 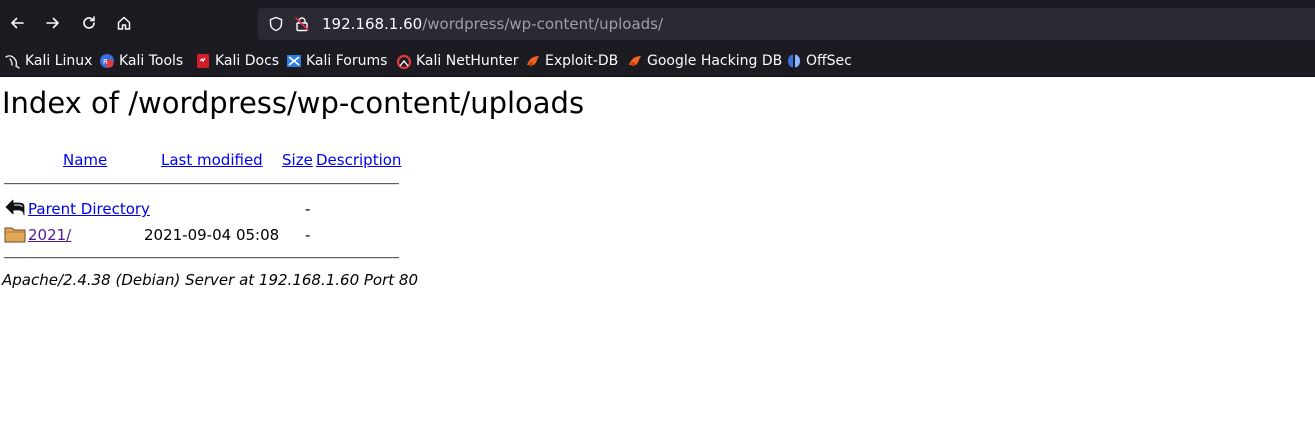 What do you see at coordinates (53, 23) in the screenshot?
I see `forward-icon` at bounding box center [53, 23].